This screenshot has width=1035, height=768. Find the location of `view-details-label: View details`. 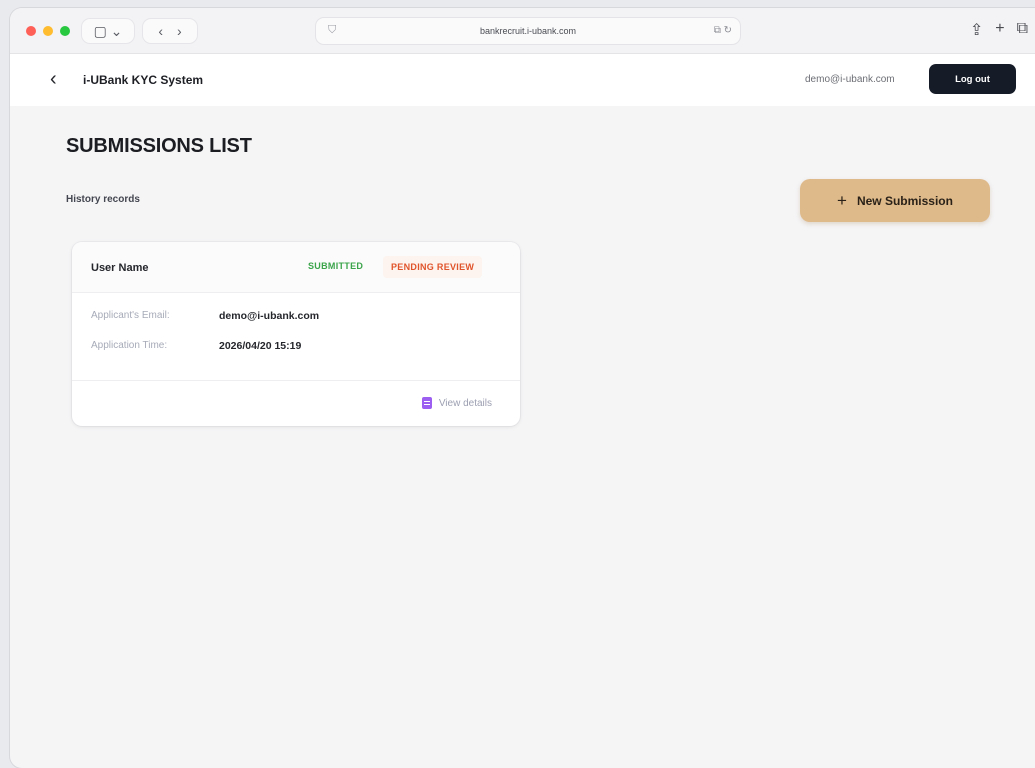

view-details-label: View details is located at coordinates (465, 403).